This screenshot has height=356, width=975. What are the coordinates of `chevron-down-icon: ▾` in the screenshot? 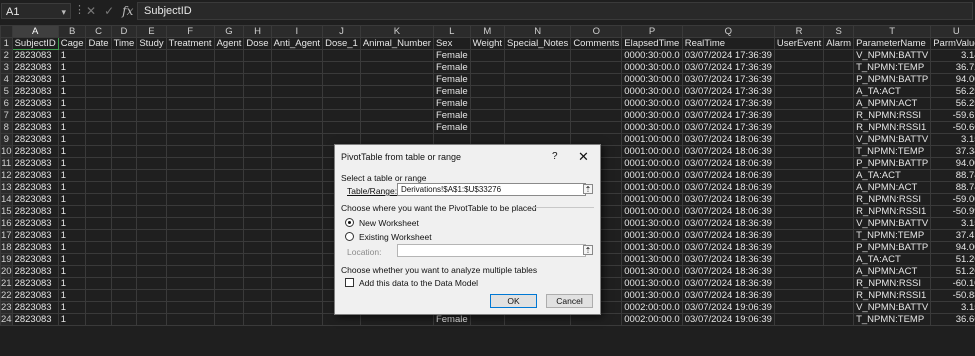 It's located at (63, 12).